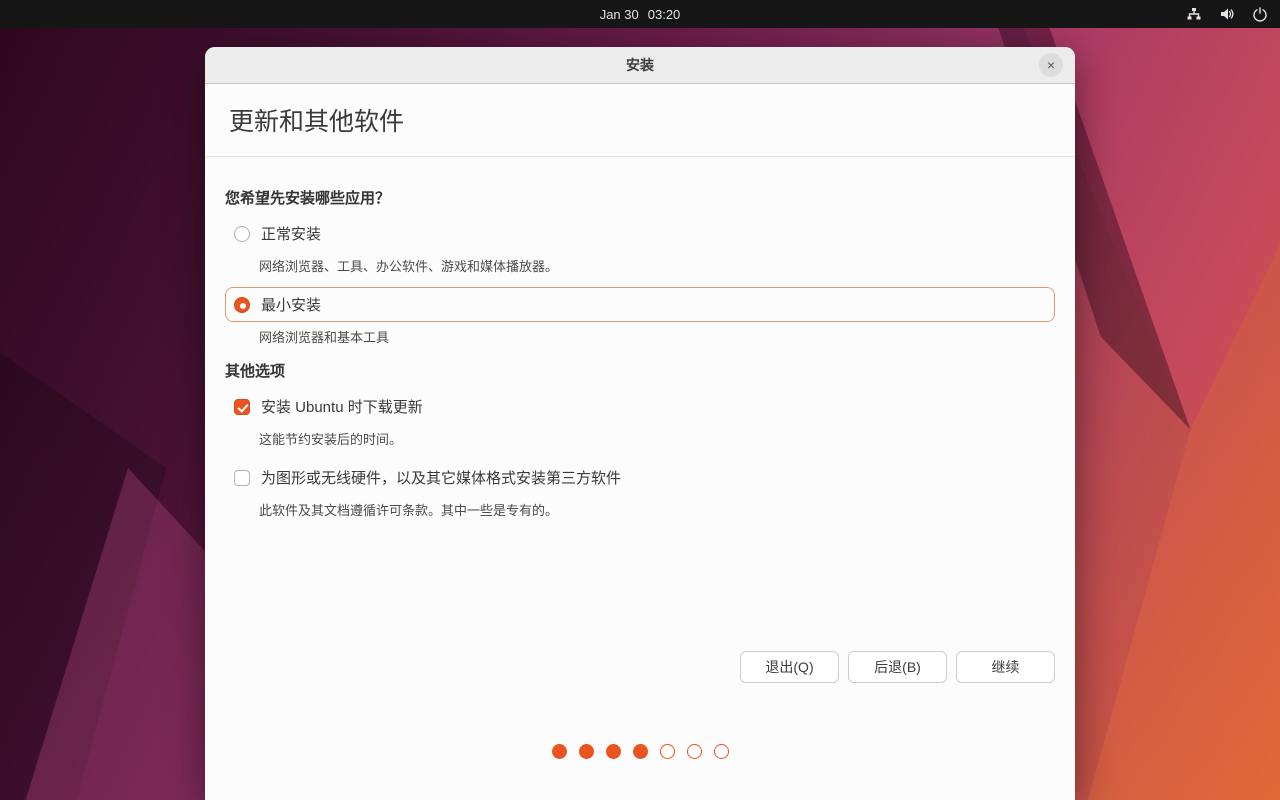 Image resolution: width=1280 pixels, height=800 pixels. Describe the element at coordinates (291, 234) in the screenshot. I see `radio-label: 正常安装` at that location.